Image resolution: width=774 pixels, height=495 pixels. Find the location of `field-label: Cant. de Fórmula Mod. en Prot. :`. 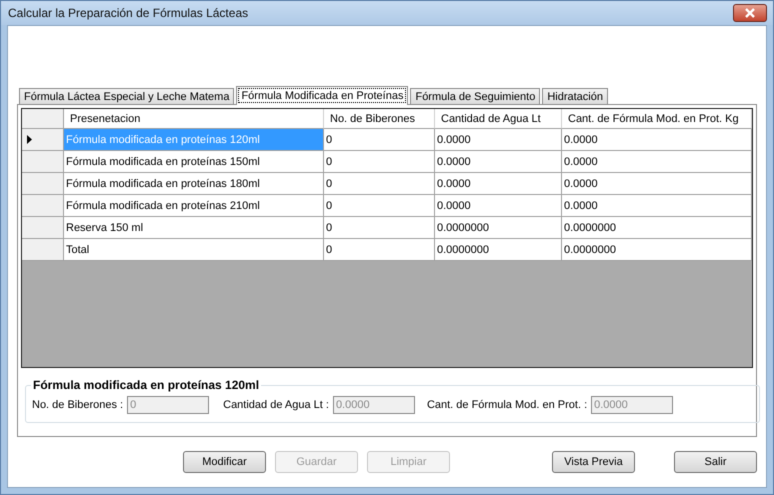

field-label: Cant. de Fórmula Mod. en Prot. : is located at coordinates (507, 405).